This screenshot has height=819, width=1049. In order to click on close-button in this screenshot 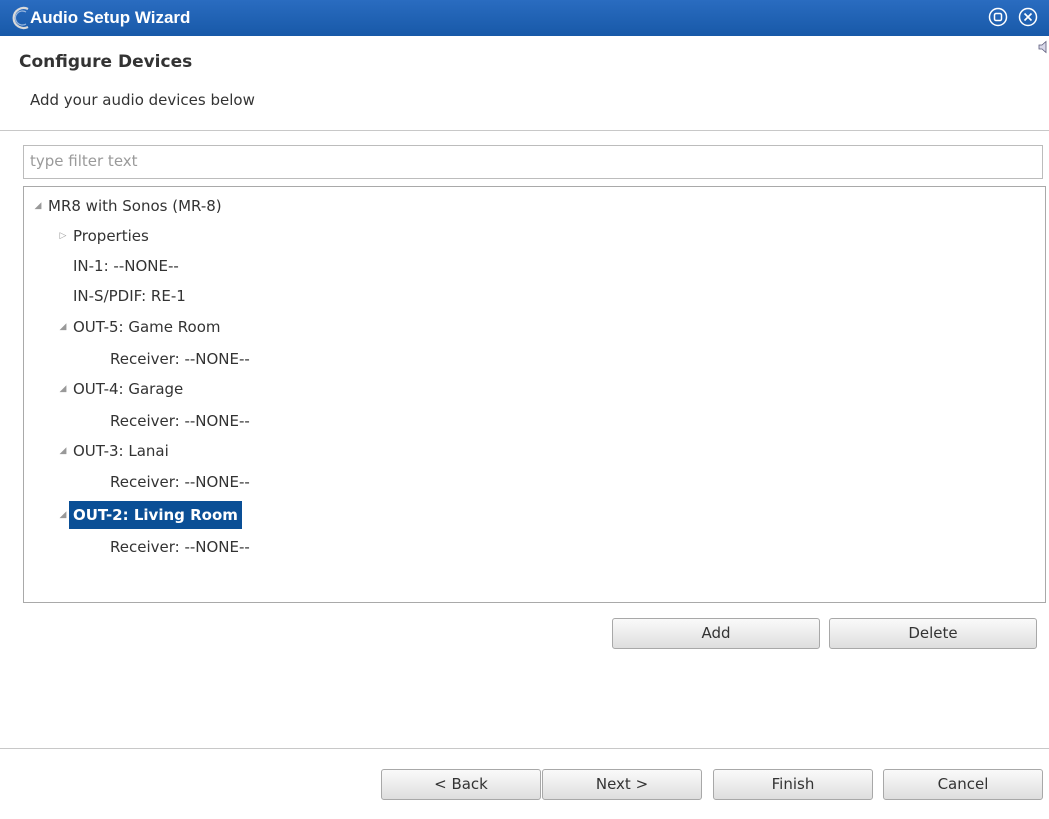, I will do `click(1028, 17)`.